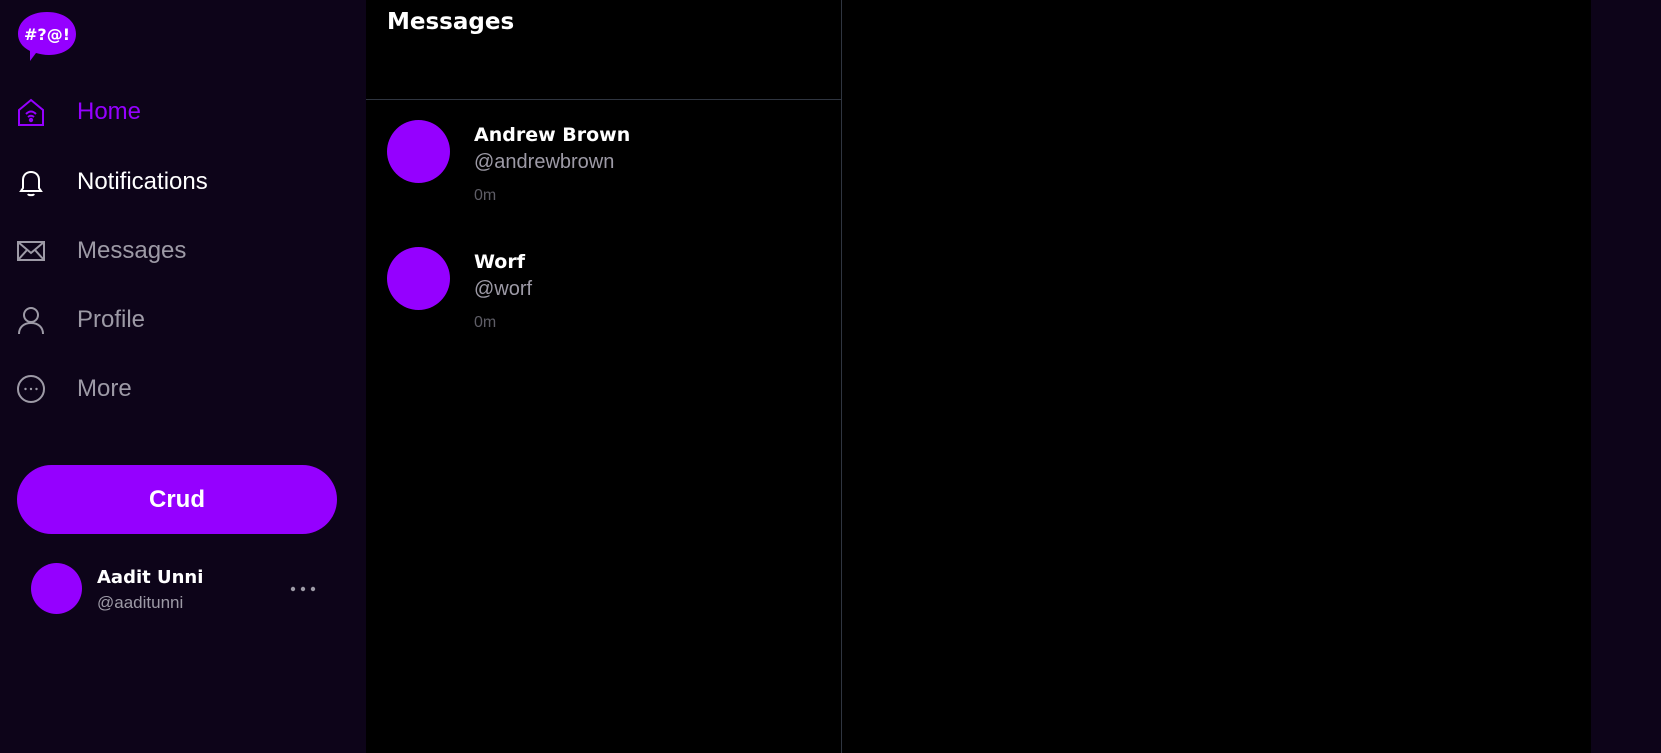 The image size is (1661, 753). Describe the element at coordinates (176, 112) in the screenshot. I see `sidebar-item-home: Home` at that location.